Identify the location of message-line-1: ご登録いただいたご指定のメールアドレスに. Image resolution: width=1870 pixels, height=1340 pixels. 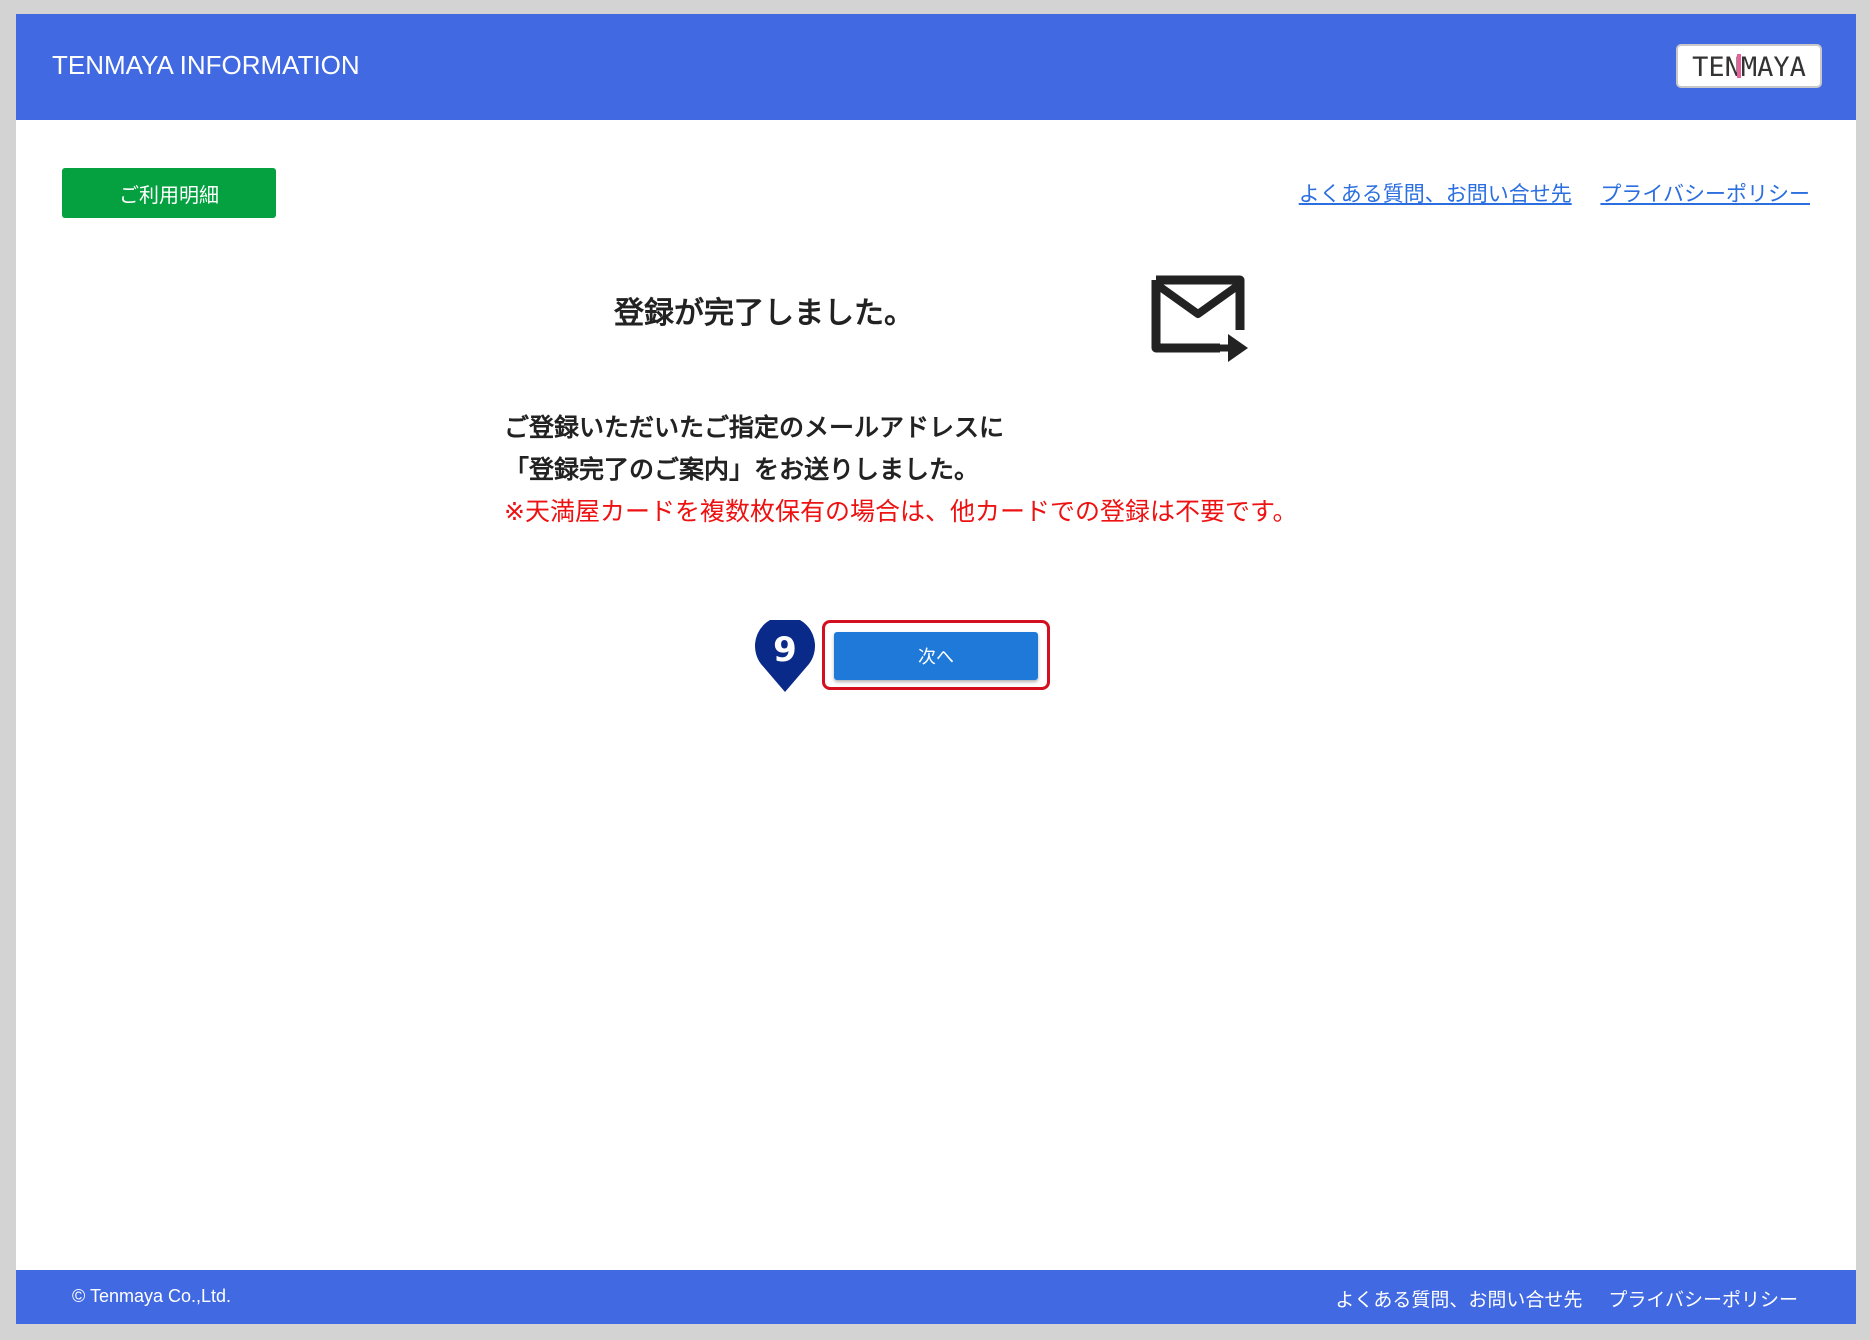
(754, 427).